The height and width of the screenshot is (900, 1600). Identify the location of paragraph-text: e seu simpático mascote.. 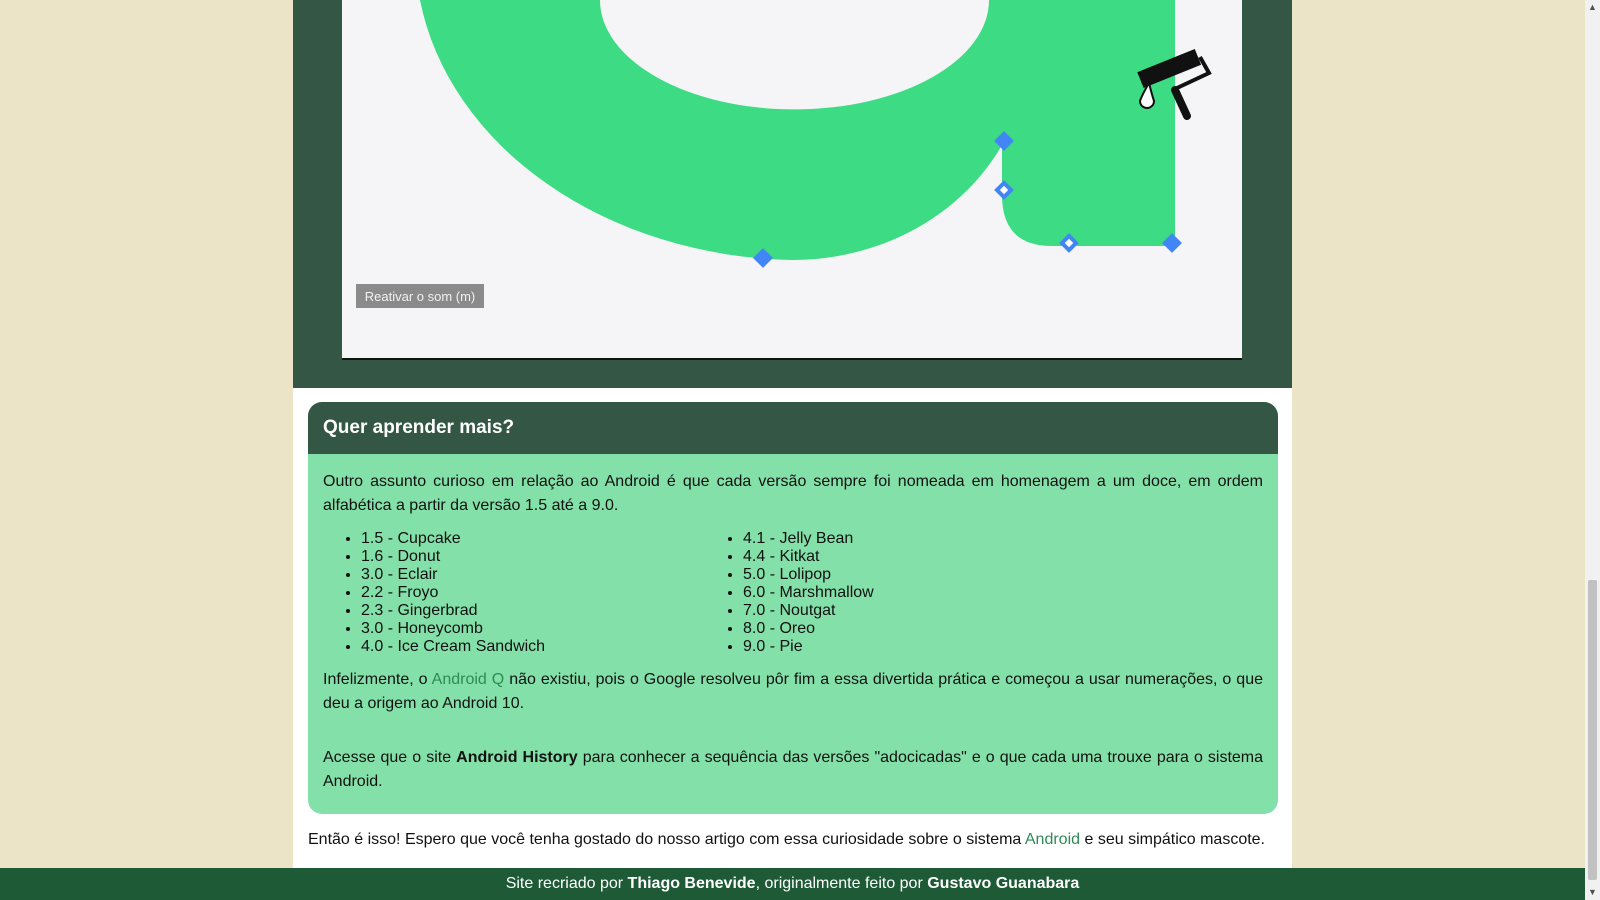
(1172, 839).